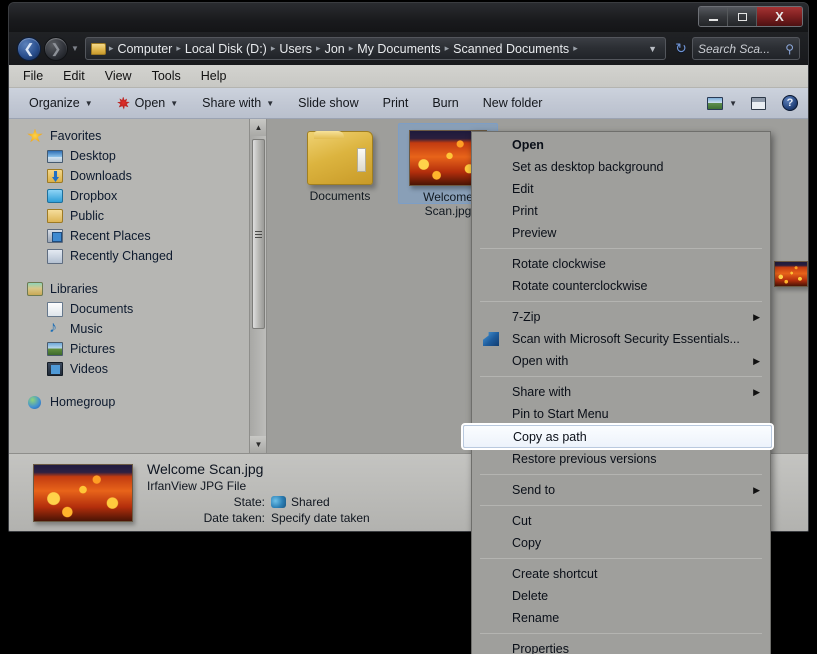  What do you see at coordinates (75, 48) in the screenshot?
I see `history-dropdown-icon: ▼` at bounding box center [75, 48].